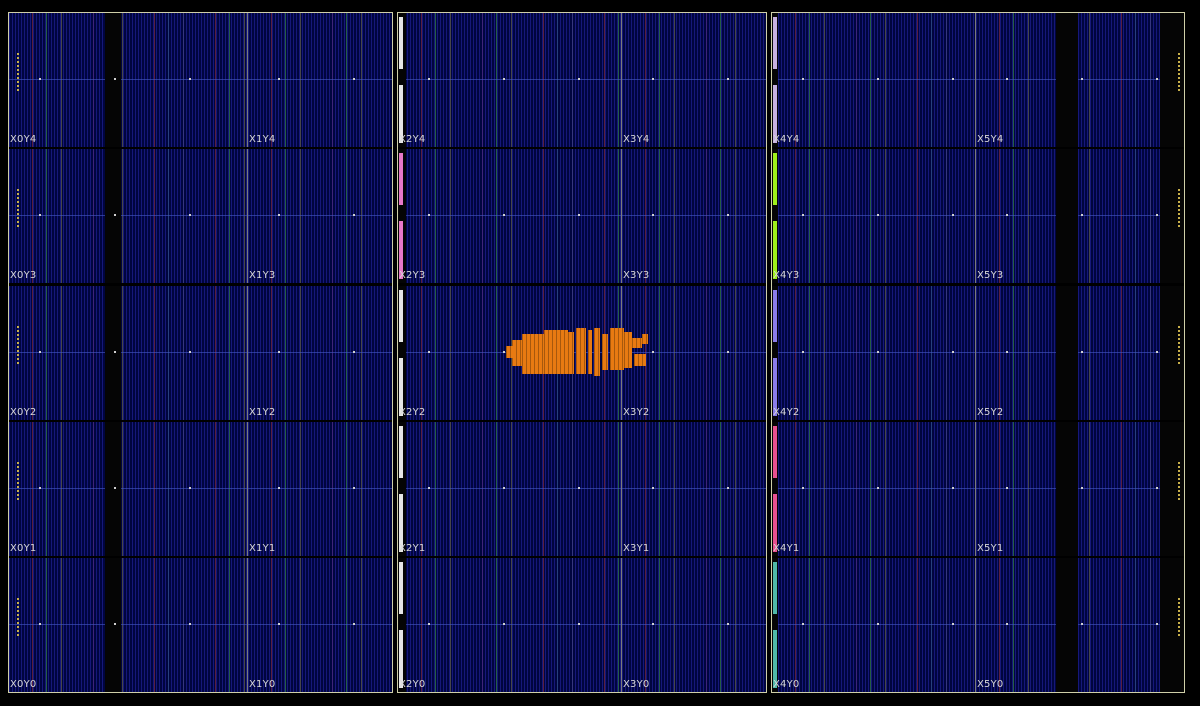 This screenshot has height=706, width=1200. Describe the element at coordinates (23, 275) in the screenshot. I see `clock-region-label: X0Y3` at that location.